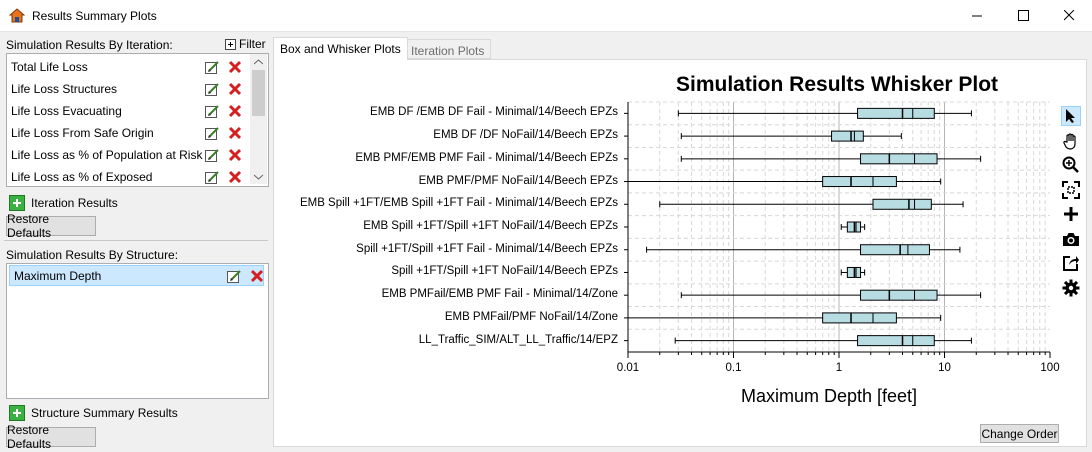 The image size is (1092, 452). What do you see at coordinates (829, 396) in the screenshot?
I see `x-axis-label: Maximum Depth [feet]` at bounding box center [829, 396].